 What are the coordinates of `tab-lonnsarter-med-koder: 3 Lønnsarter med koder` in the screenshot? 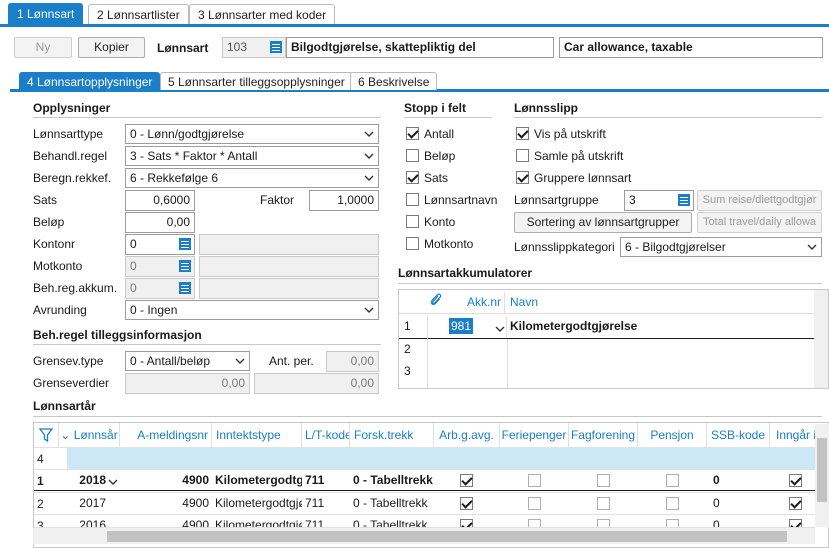 It's located at (262, 14).